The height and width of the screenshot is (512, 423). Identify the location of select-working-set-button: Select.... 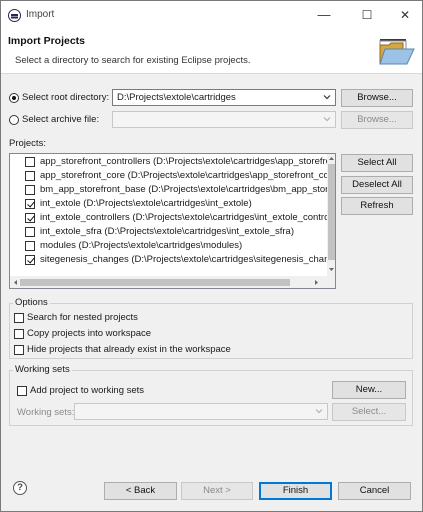
(369, 412).